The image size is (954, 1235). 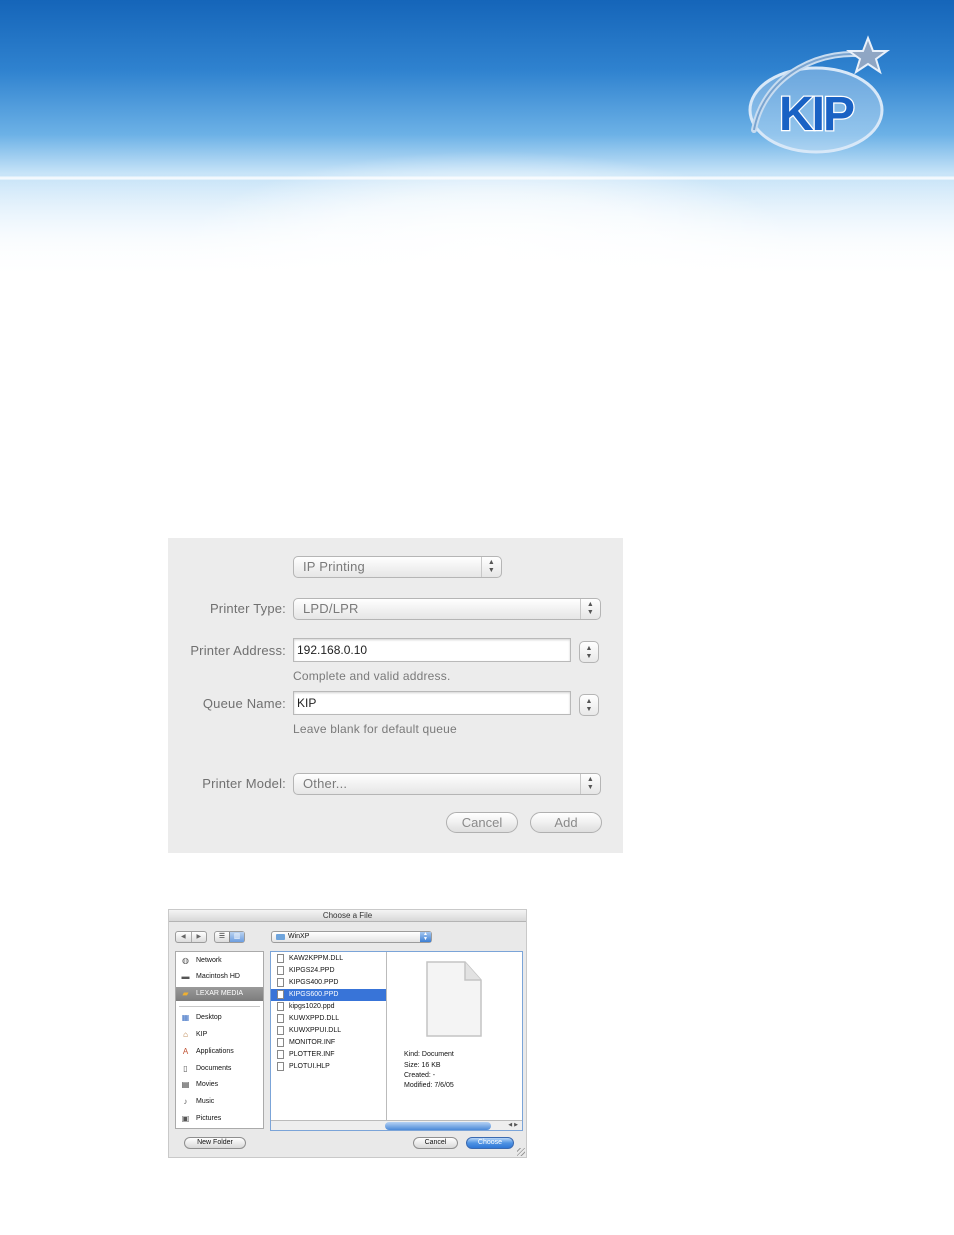 I want to click on view-mode-buttons: ☰ ▥, so click(x=229, y=937).